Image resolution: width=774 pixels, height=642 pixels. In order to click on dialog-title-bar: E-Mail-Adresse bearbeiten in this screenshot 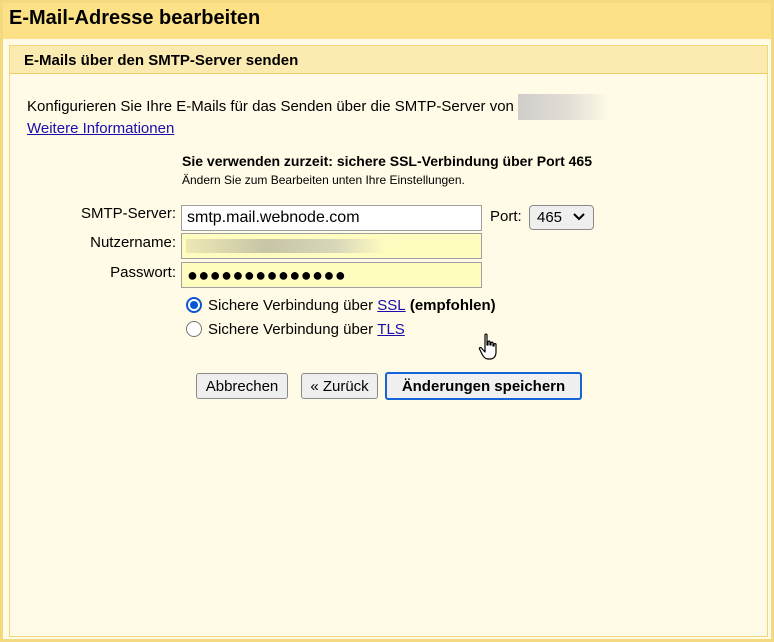, I will do `click(387, 21)`.